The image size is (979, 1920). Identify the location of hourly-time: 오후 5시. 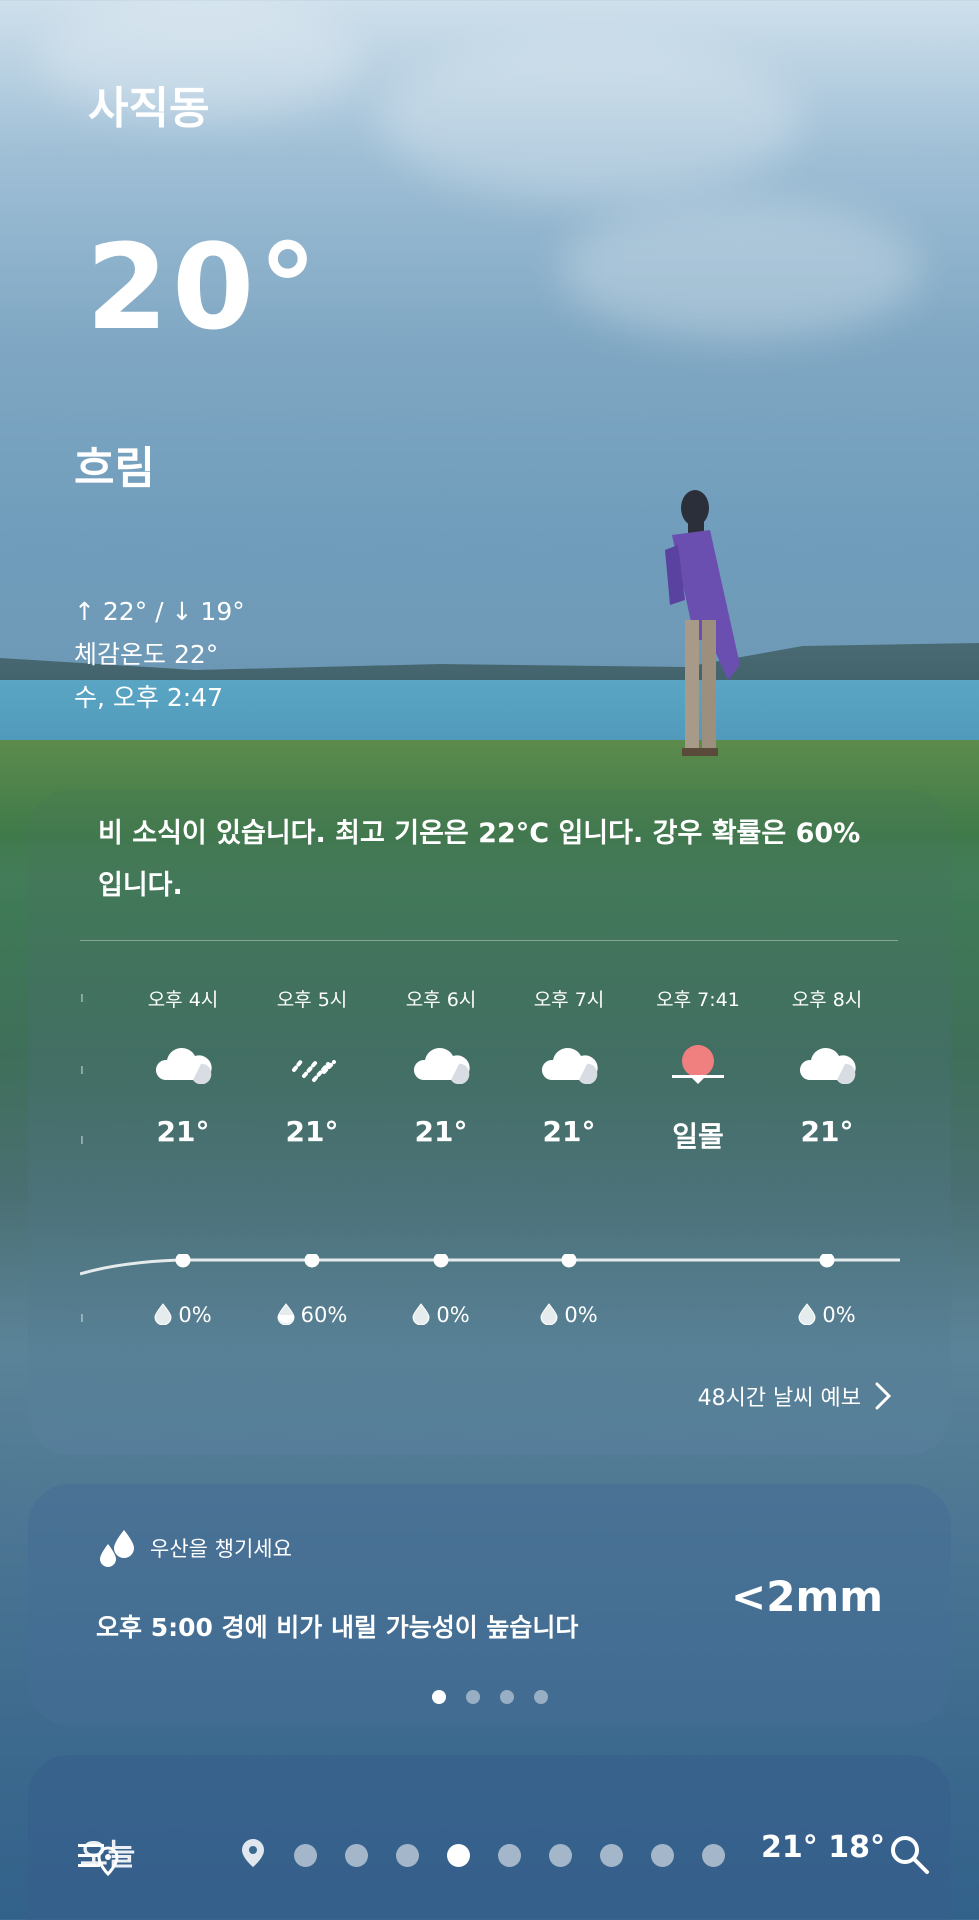
(312, 1000).